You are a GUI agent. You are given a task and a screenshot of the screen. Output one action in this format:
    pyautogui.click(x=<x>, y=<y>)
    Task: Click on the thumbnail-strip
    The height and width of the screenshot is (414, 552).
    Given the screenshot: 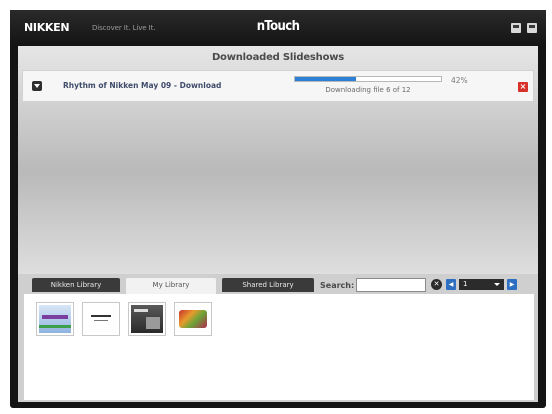 What is the action you would take?
    pyautogui.click(x=194, y=319)
    